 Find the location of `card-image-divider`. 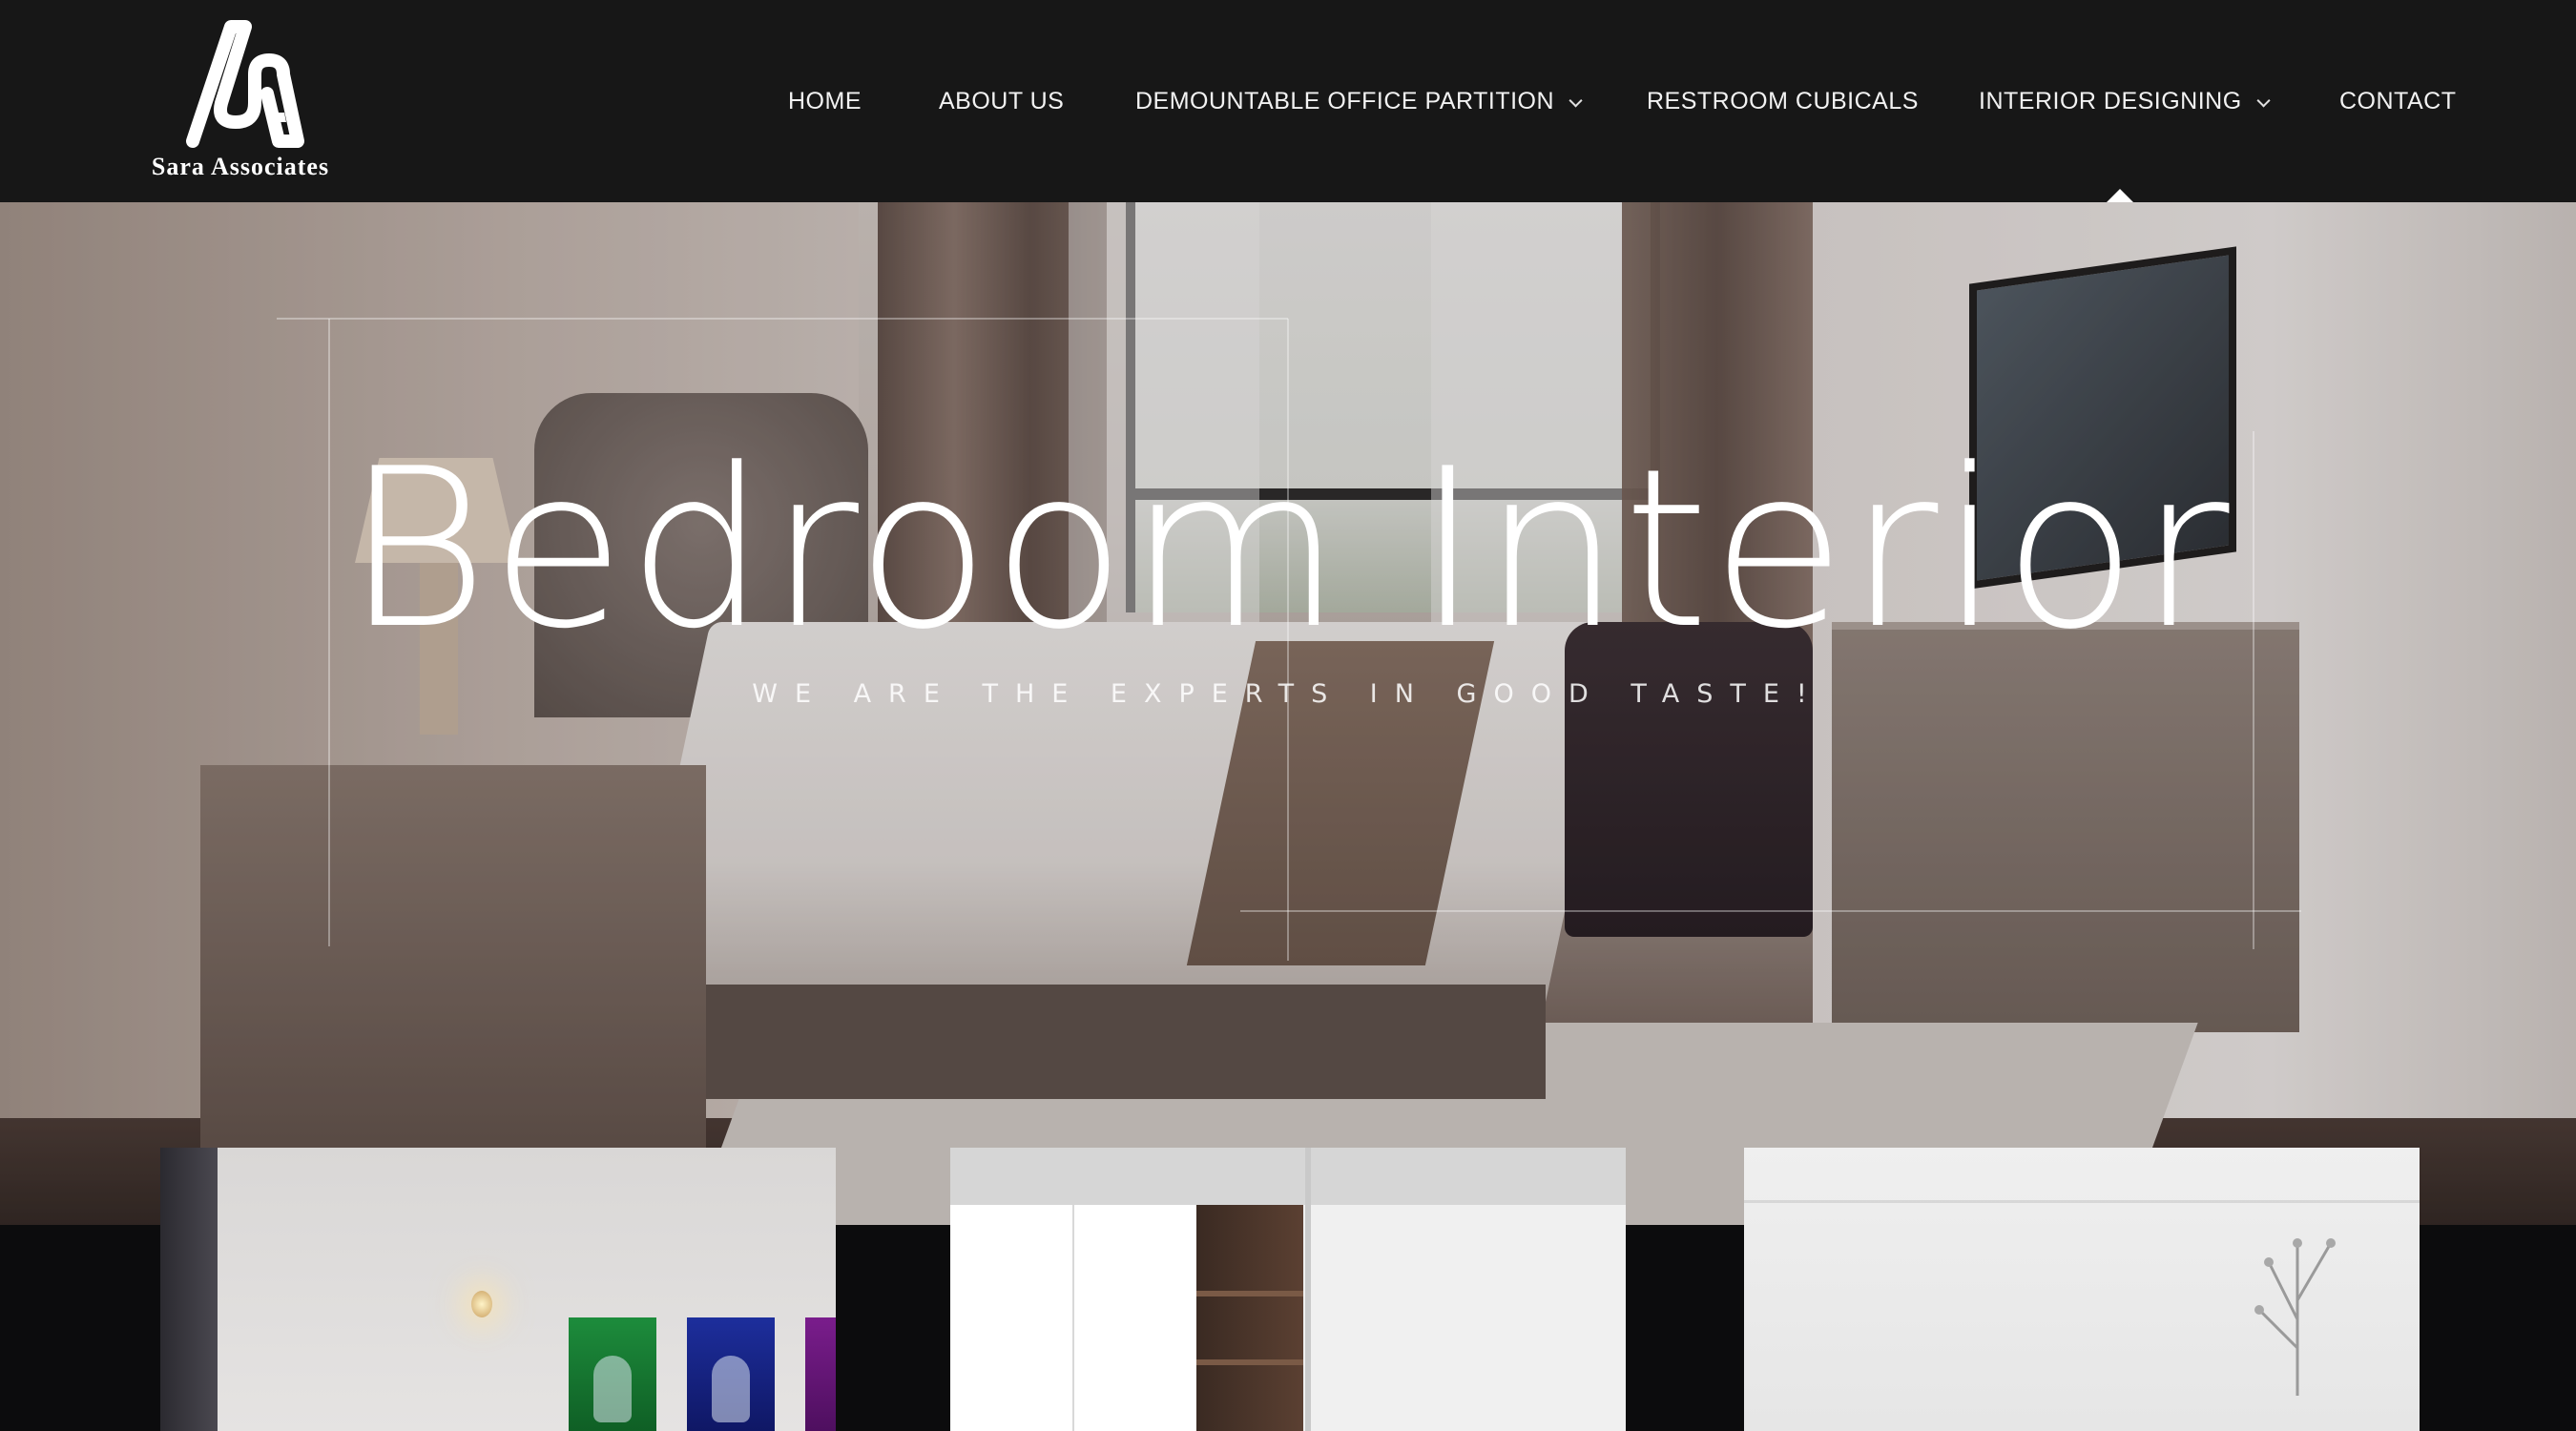

card-image-divider is located at coordinates (1308, 1289).